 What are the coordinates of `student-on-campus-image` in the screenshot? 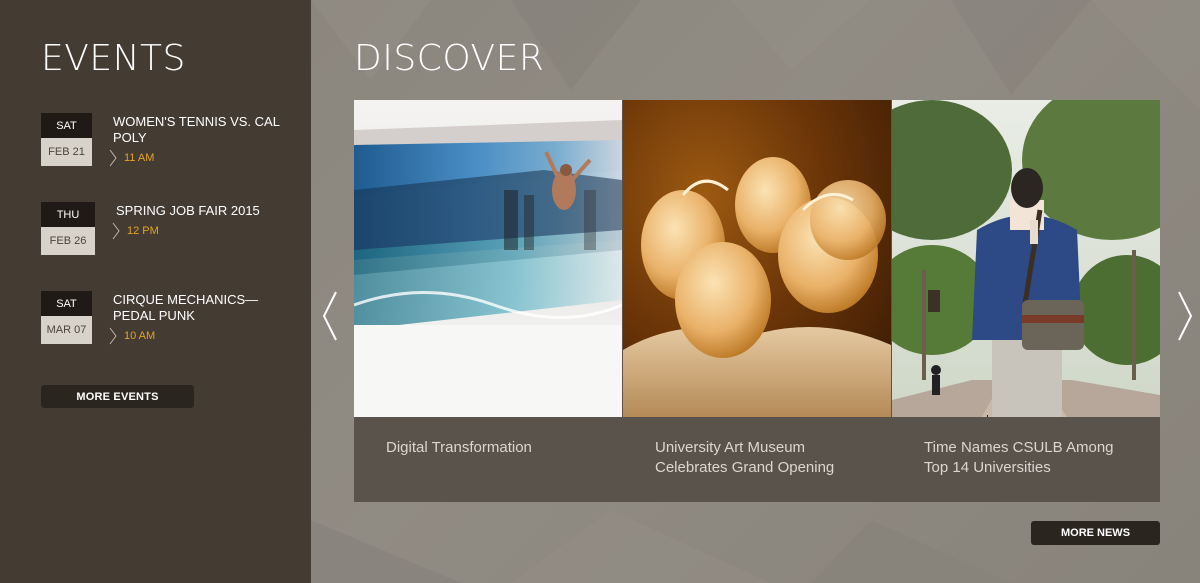 It's located at (1026, 258).